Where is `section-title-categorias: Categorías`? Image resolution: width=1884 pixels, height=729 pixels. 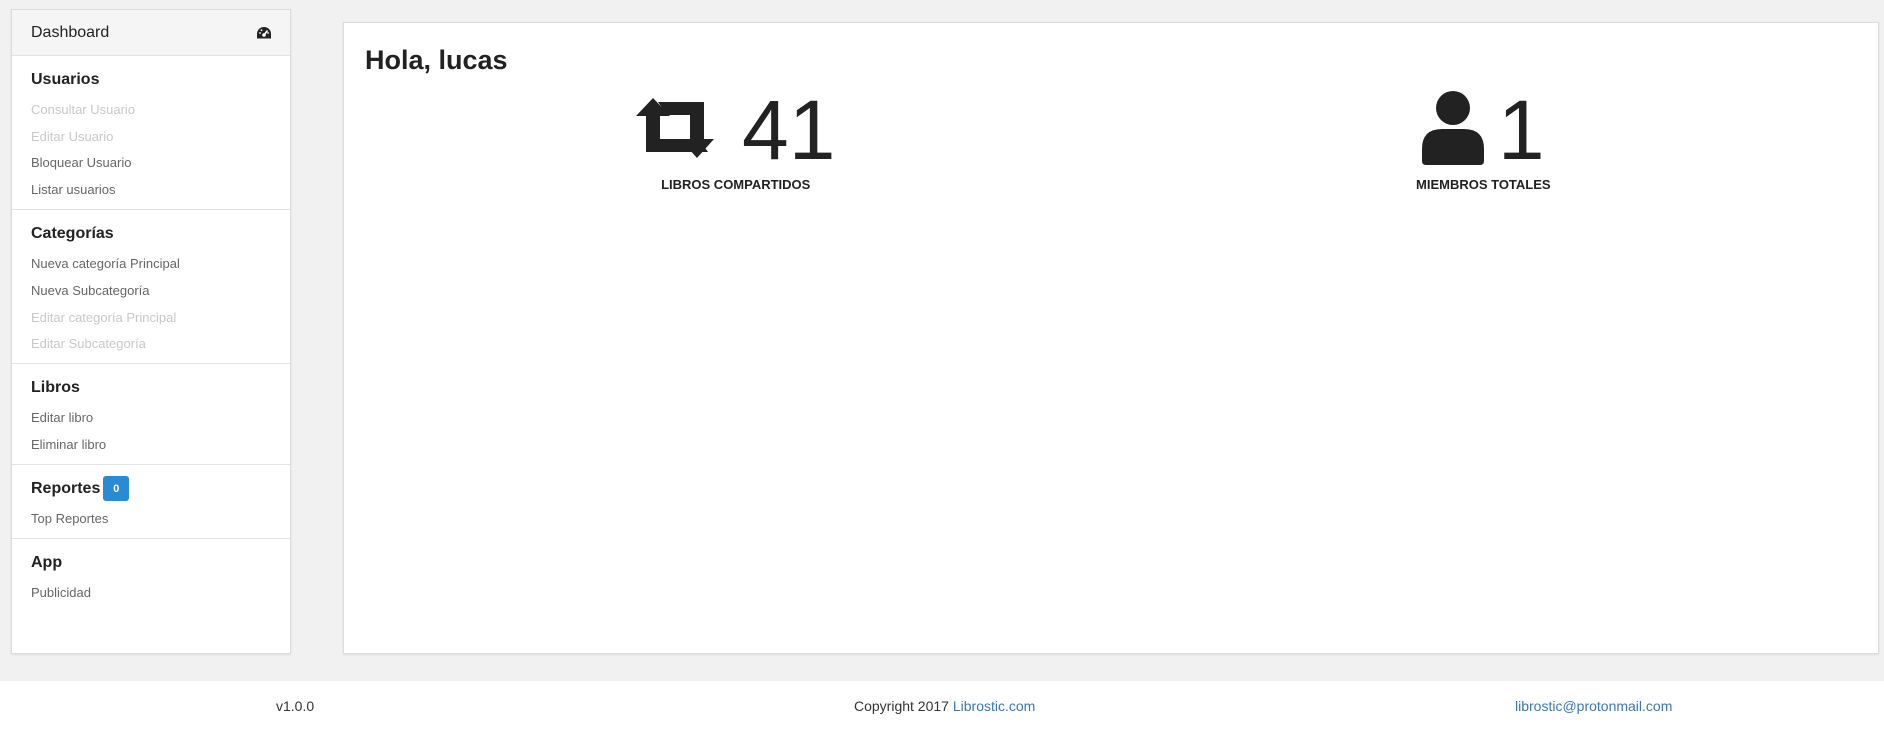
section-title-categorias: Categorías is located at coordinates (72, 234).